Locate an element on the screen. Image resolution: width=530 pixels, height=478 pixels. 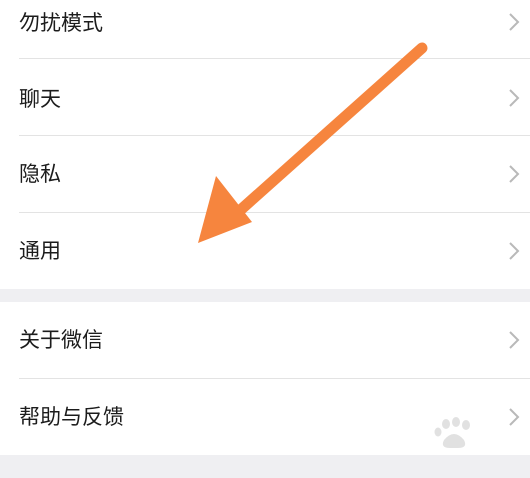
settings-row-label: 关于微信 is located at coordinates (61, 340).